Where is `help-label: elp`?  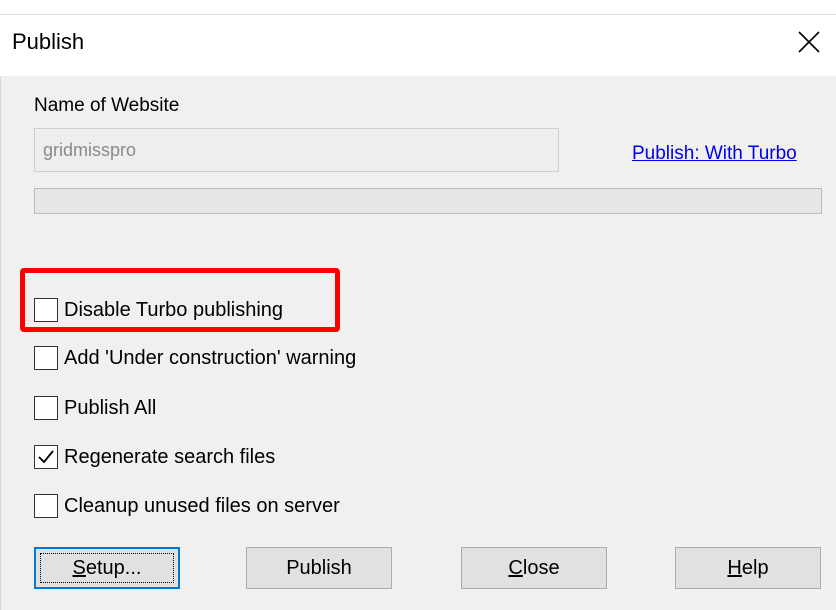 help-label: elp is located at coordinates (755, 568).